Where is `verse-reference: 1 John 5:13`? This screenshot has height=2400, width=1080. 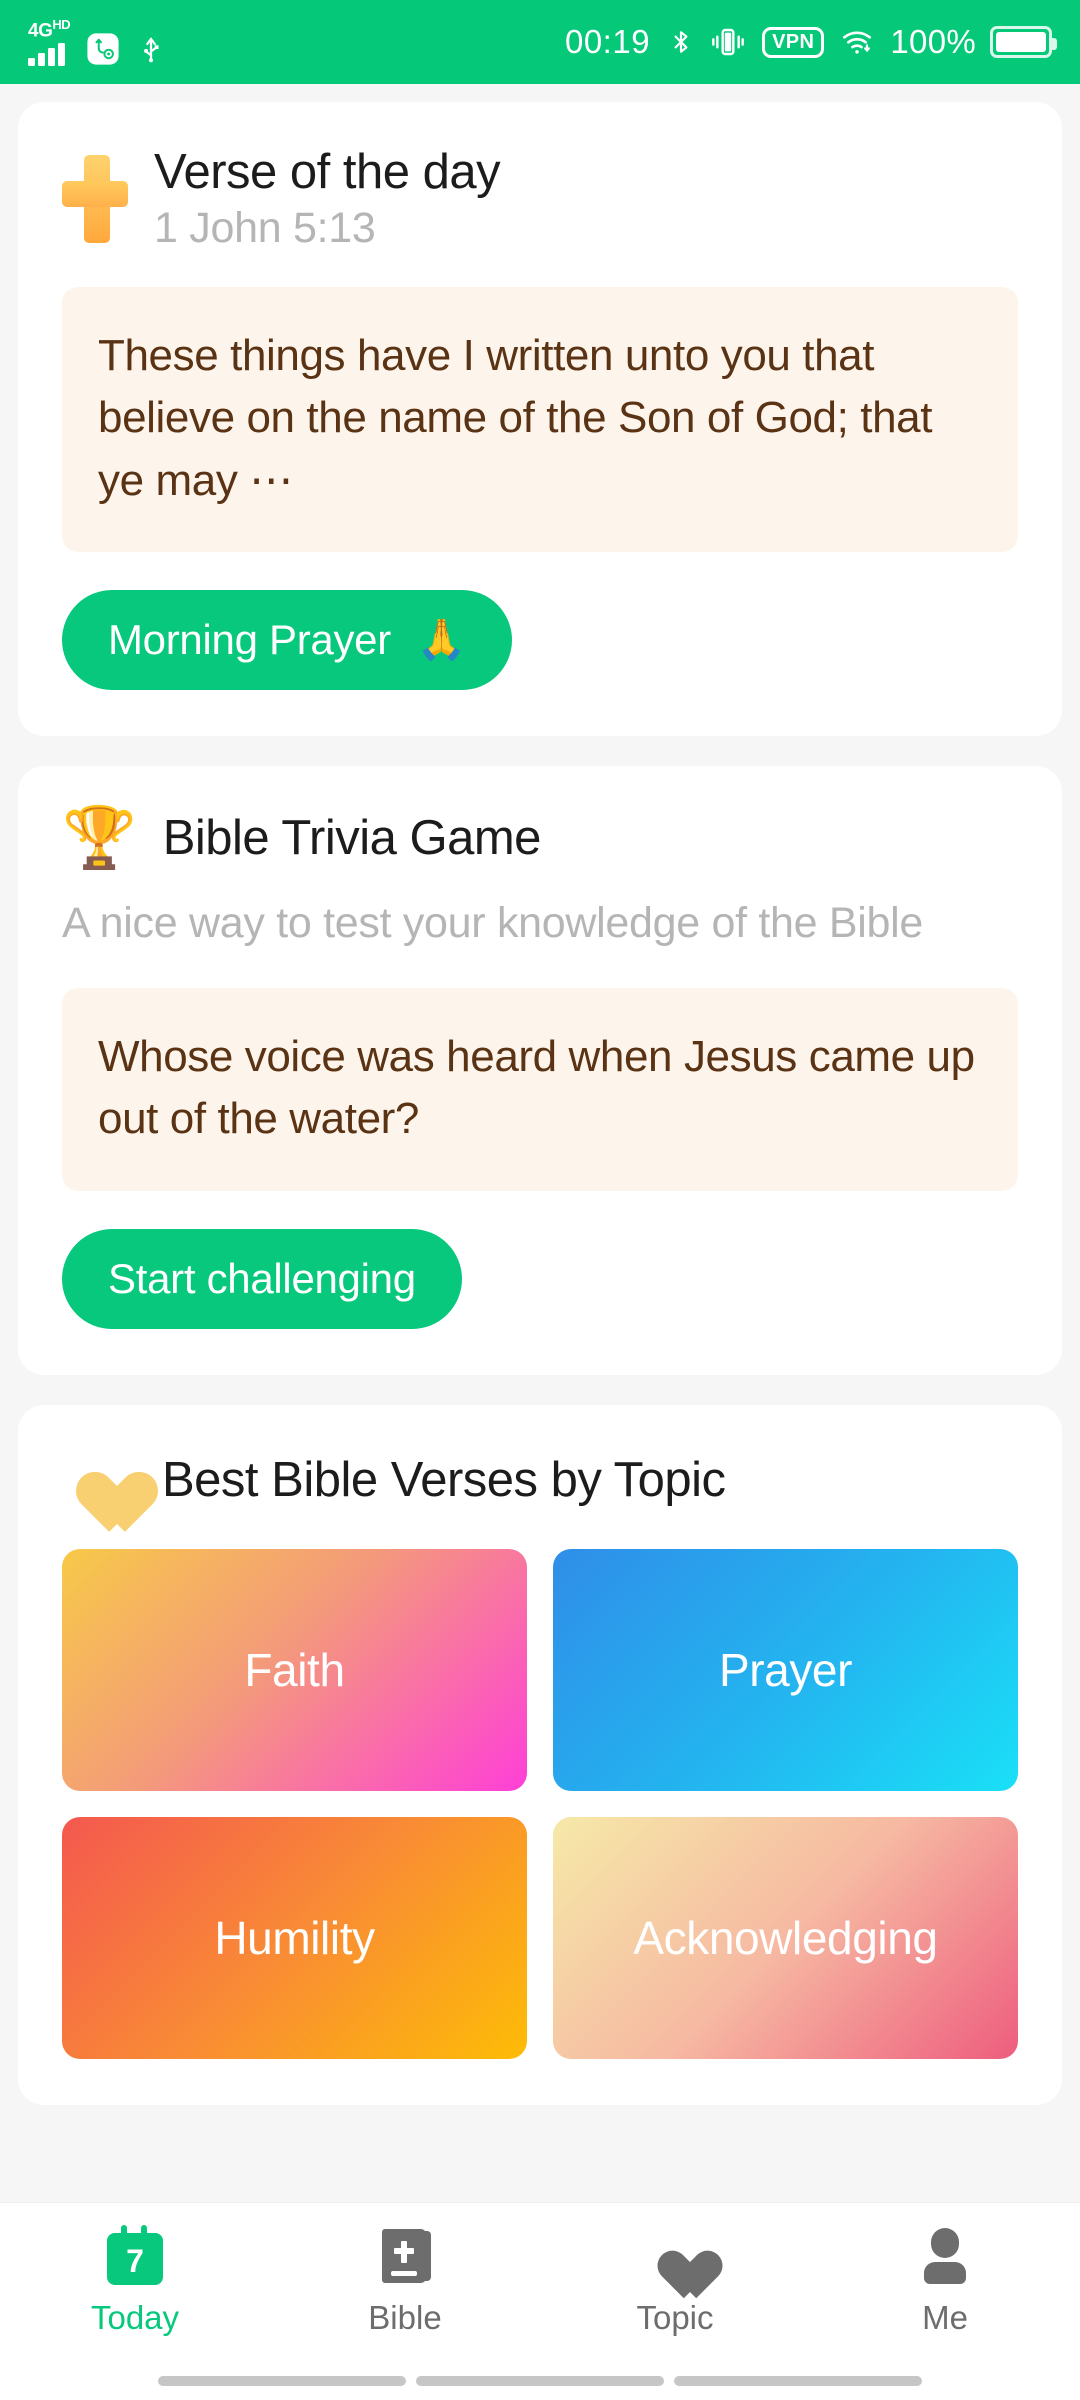 verse-reference: 1 John 5:13 is located at coordinates (265, 228).